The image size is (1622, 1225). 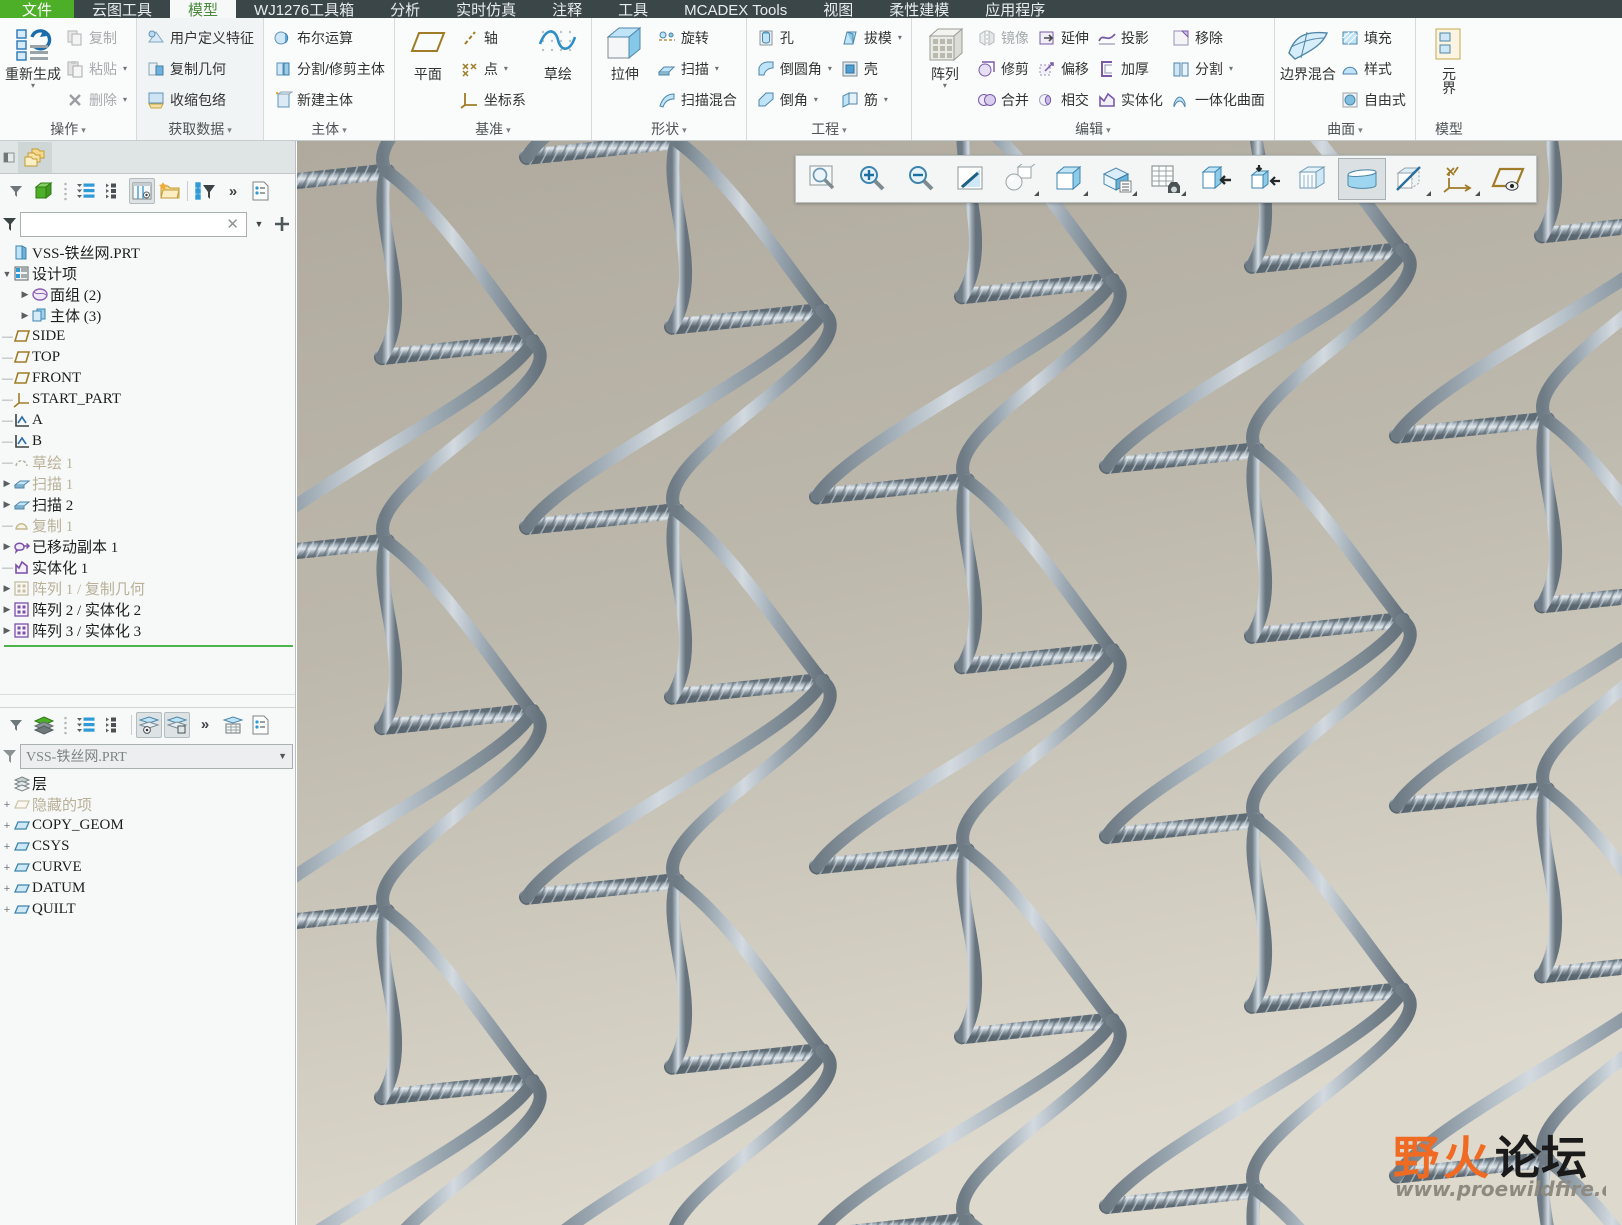 What do you see at coordinates (44, 191) in the screenshot?
I see `green-cube-icon` at bounding box center [44, 191].